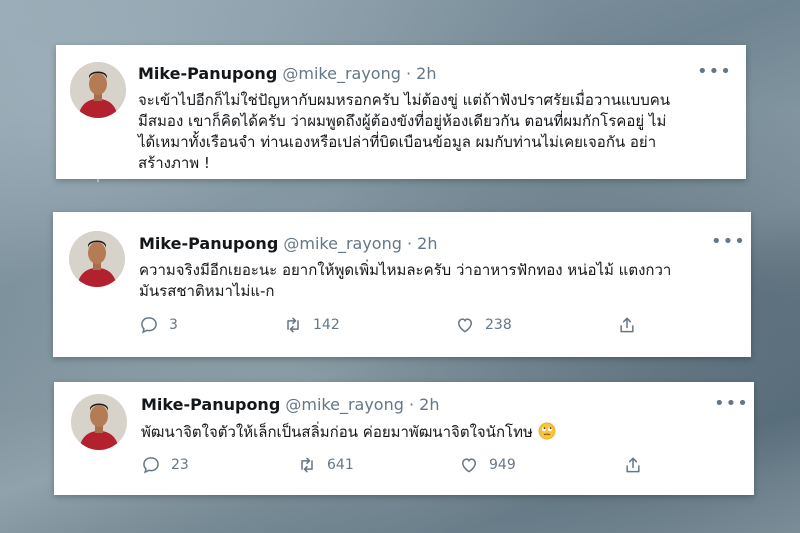 The height and width of the screenshot is (533, 800). Describe the element at coordinates (311, 325) in the screenshot. I see `retweet-button: 142` at that location.